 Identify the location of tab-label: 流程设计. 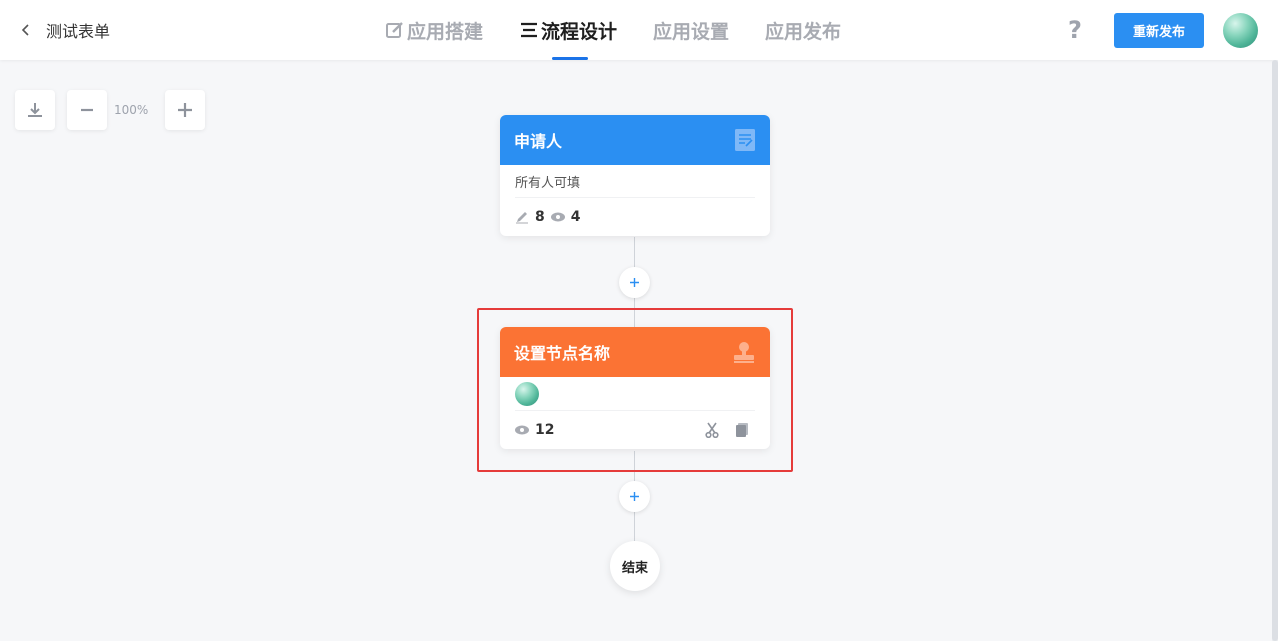
(579, 31).